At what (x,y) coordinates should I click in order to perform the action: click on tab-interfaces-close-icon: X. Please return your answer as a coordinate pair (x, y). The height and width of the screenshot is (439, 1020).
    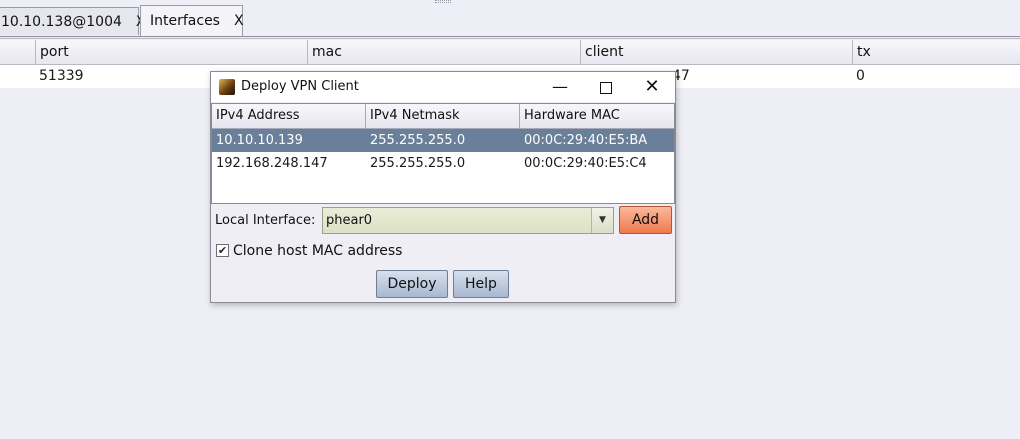
    Looking at the image, I should click on (239, 21).